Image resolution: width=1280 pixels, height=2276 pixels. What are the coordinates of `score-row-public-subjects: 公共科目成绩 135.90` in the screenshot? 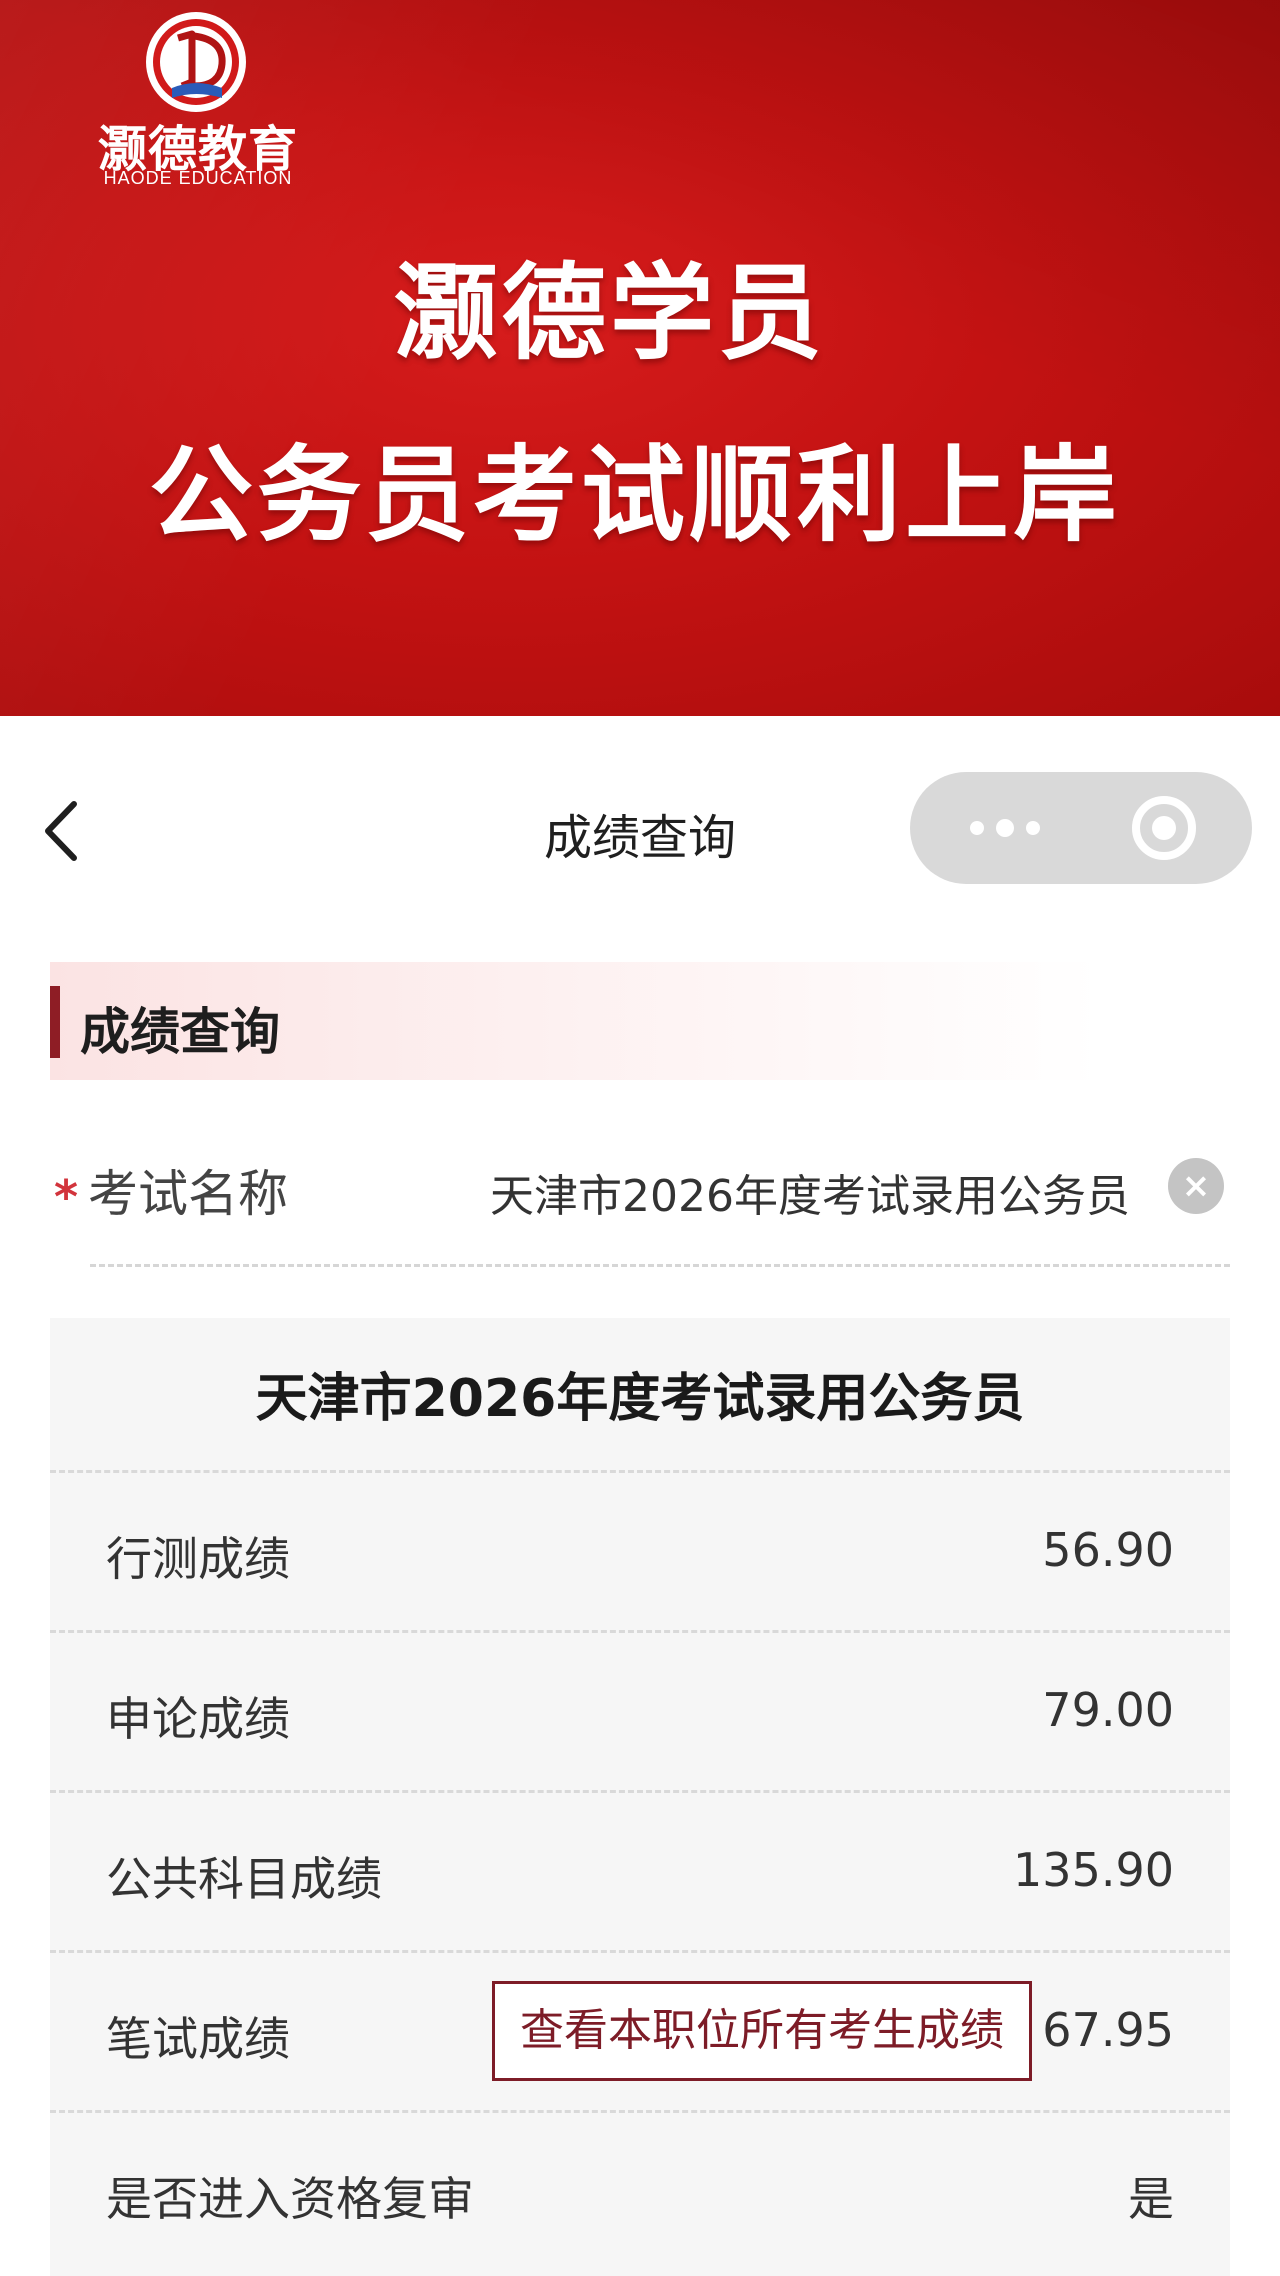 It's located at (640, 1870).